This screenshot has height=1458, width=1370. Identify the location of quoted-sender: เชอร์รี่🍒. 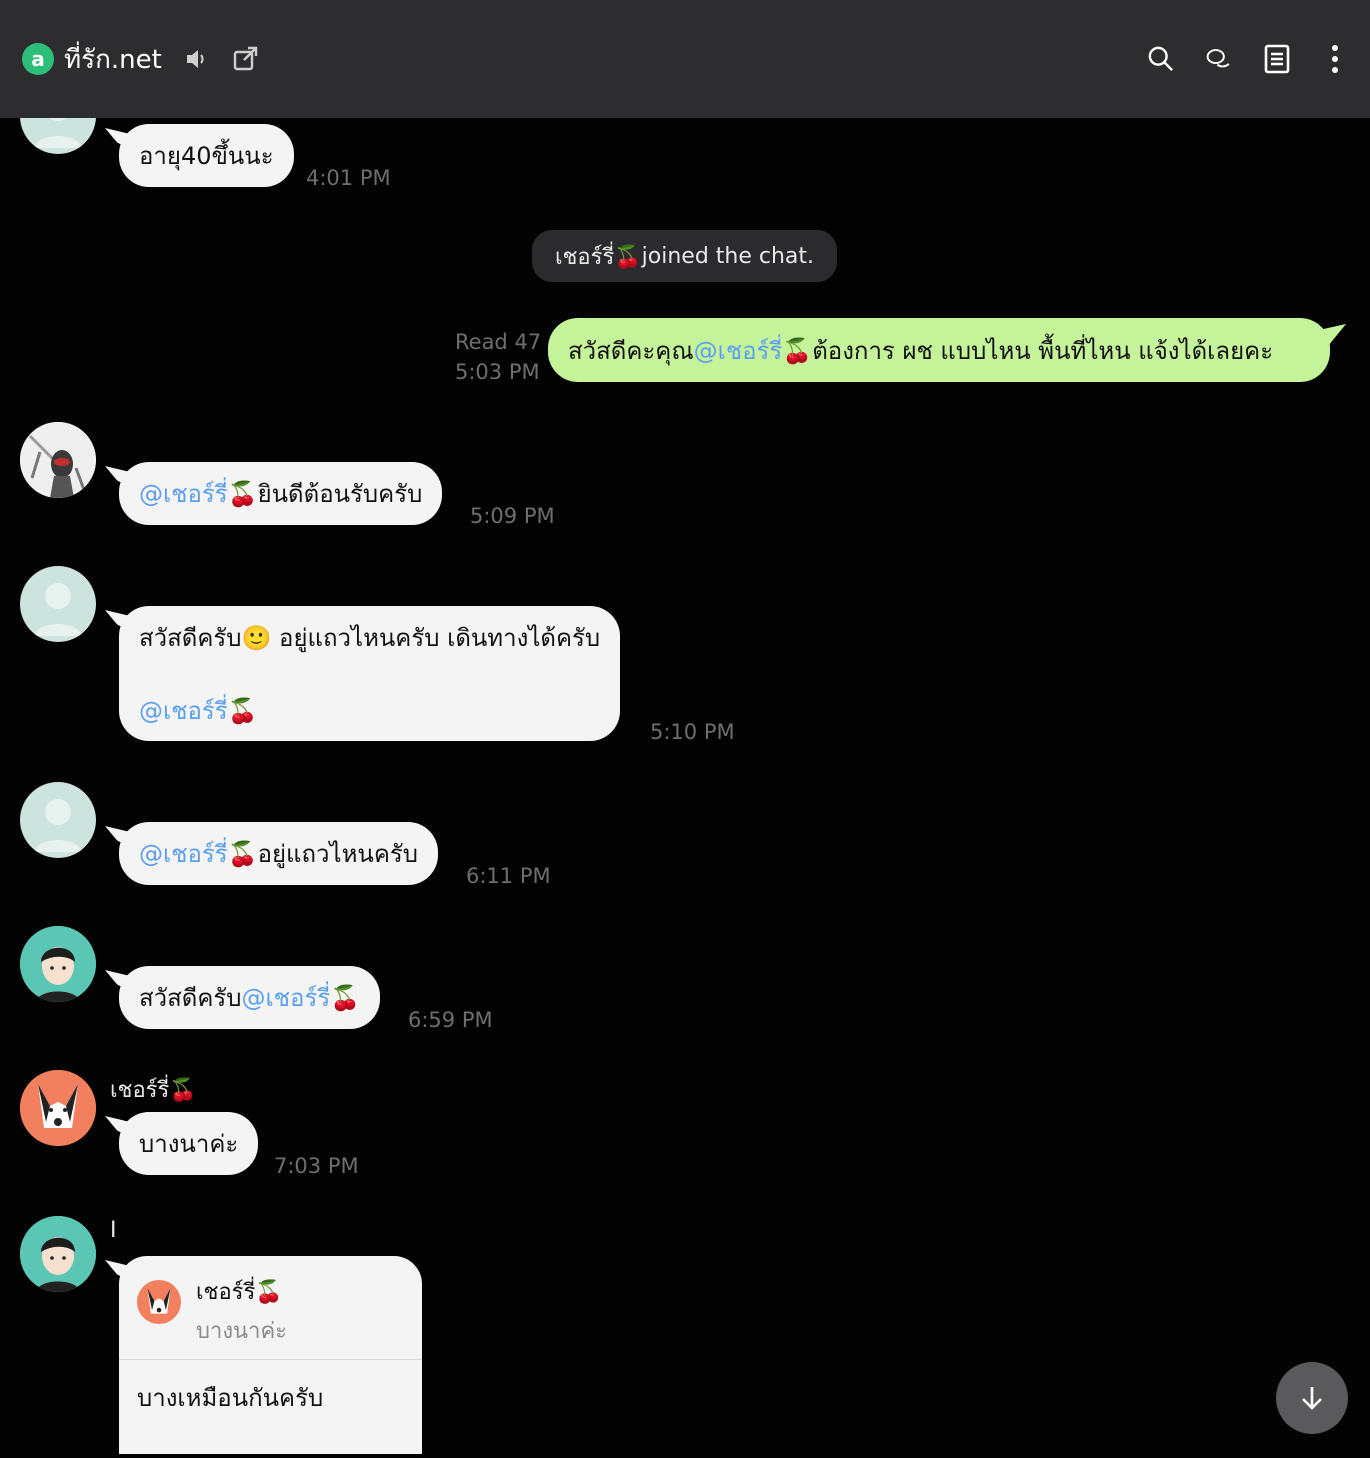
(239, 1292).